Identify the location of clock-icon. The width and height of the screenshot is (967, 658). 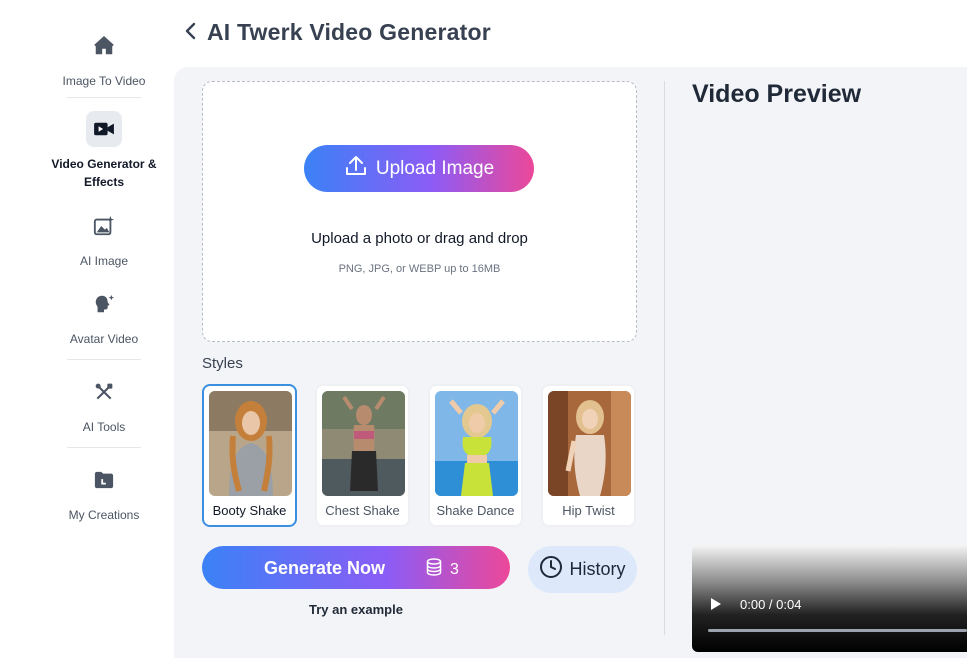
(554, 569).